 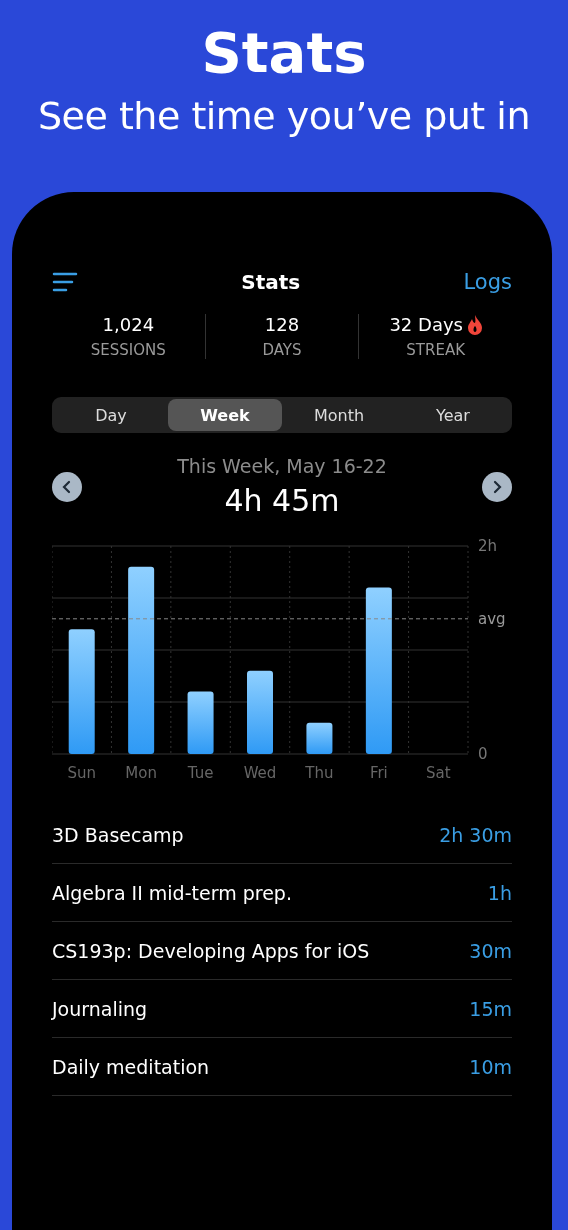 What do you see at coordinates (200, 773) in the screenshot?
I see `day-label: Tue` at bounding box center [200, 773].